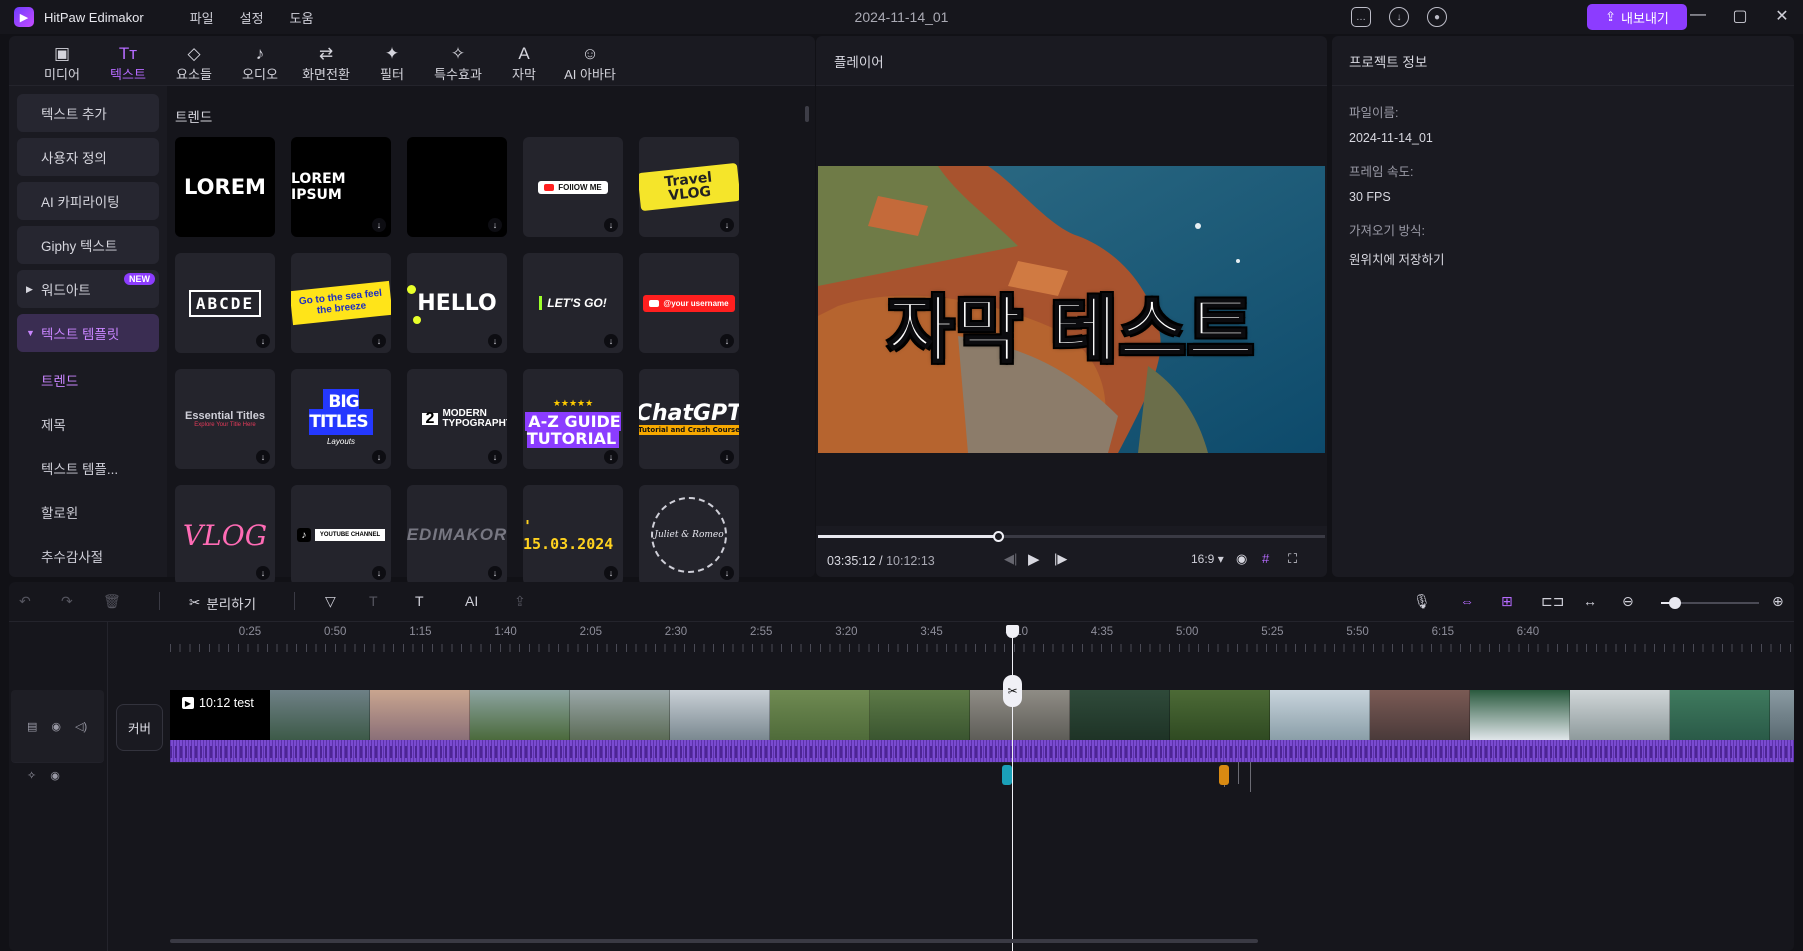  What do you see at coordinates (689, 535) in the screenshot?
I see `template-card: Juliet & Romeo ↓` at bounding box center [689, 535].